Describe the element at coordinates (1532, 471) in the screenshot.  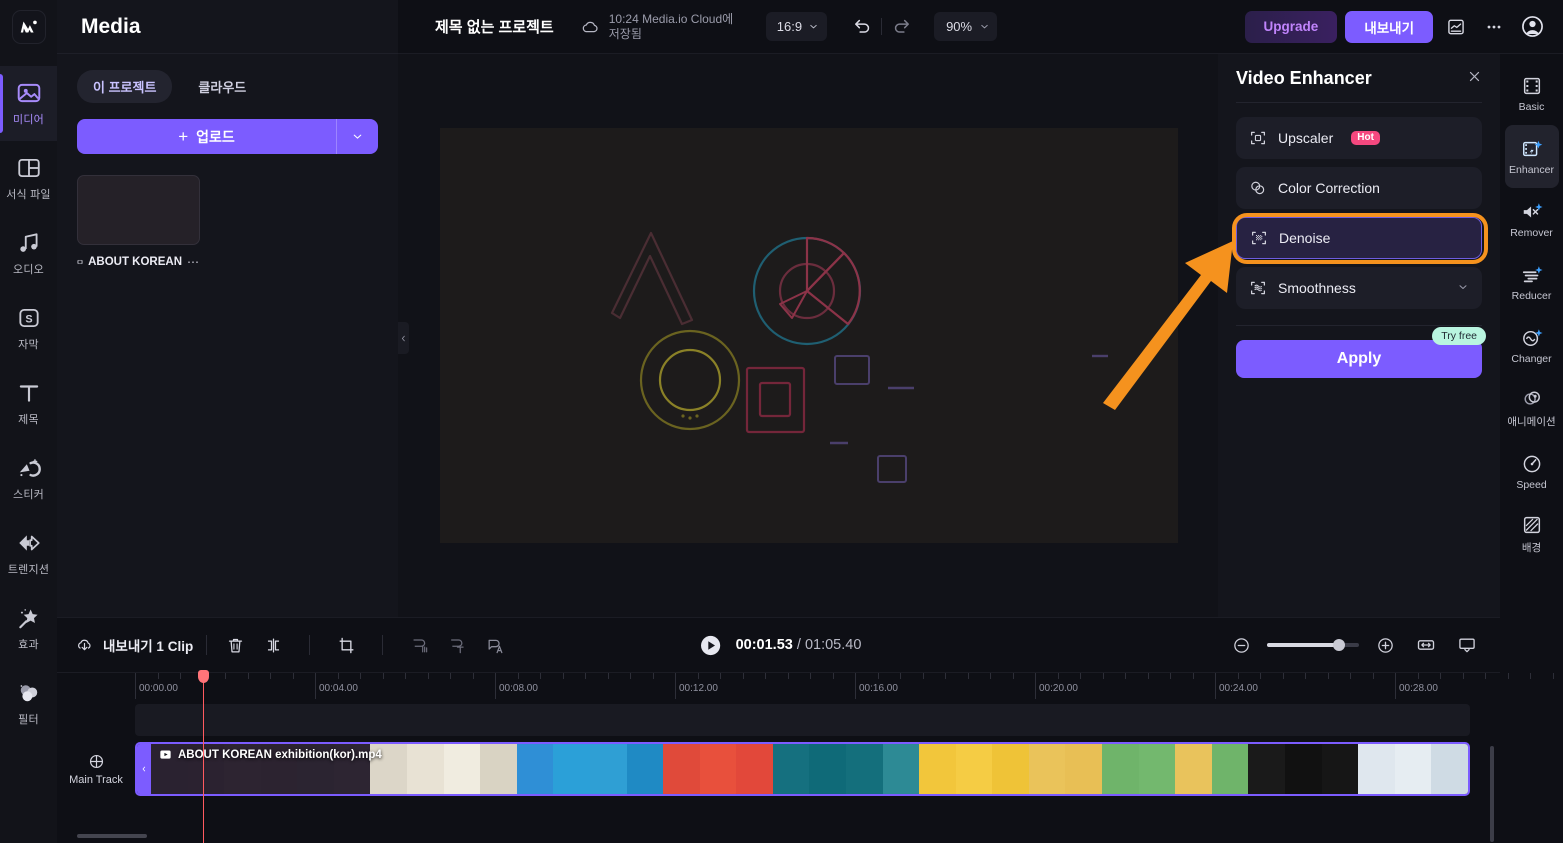
I see `tool-speed: Speed` at that location.